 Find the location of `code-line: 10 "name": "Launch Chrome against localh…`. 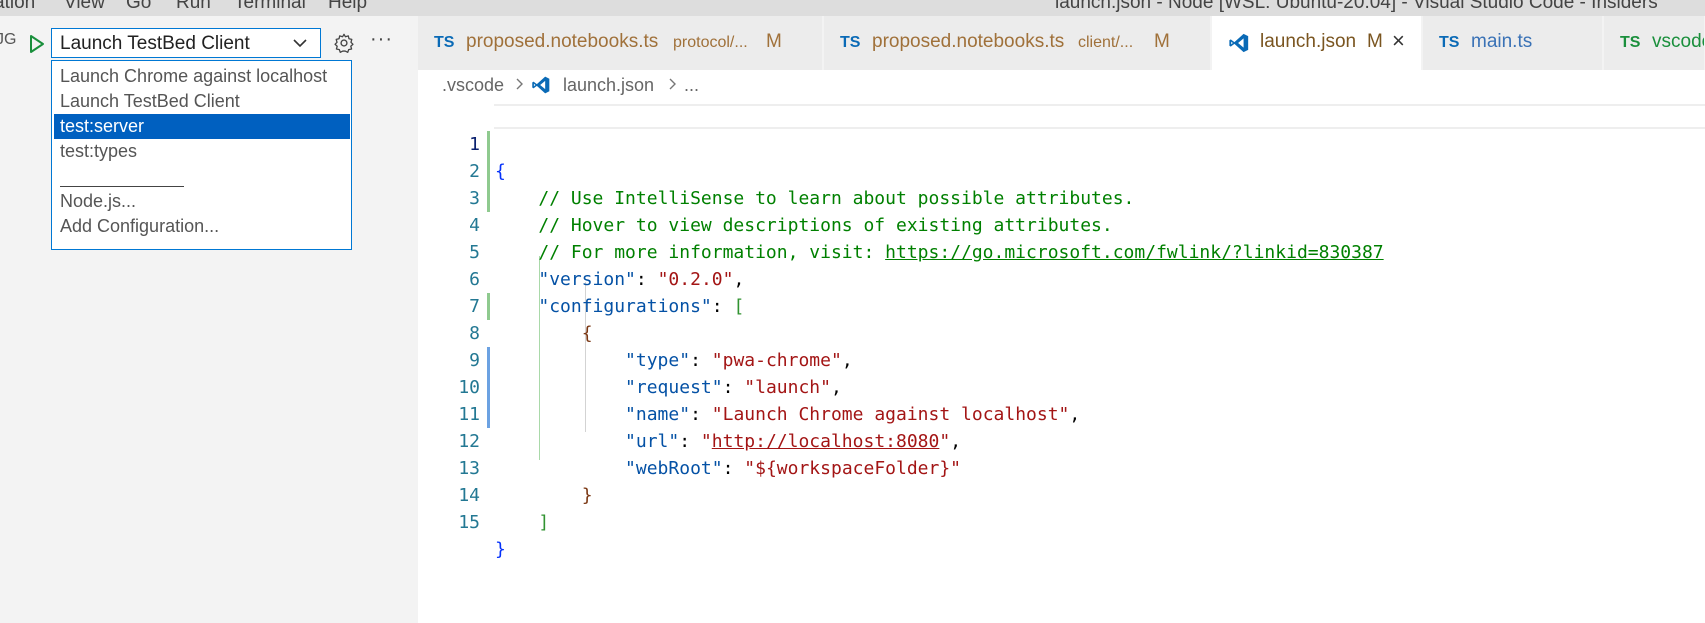

code-line: 10 "name": "Launch Chrome against localh… is located at coordinates (1061, 386).